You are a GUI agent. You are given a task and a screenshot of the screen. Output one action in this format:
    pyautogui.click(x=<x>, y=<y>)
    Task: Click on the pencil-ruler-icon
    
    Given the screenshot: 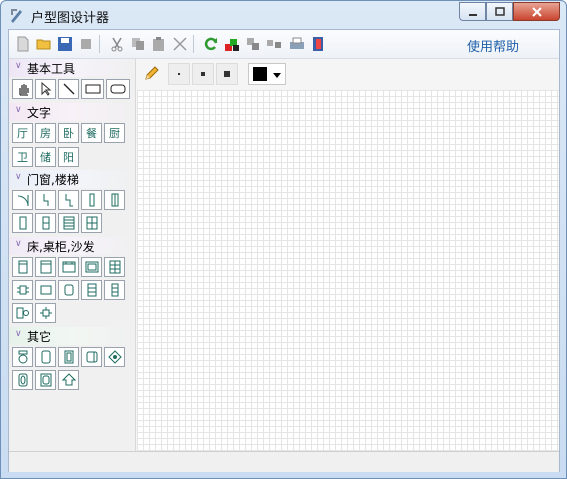 What is the action you would take?
    pyautogui.click(x=16, y=16)
    